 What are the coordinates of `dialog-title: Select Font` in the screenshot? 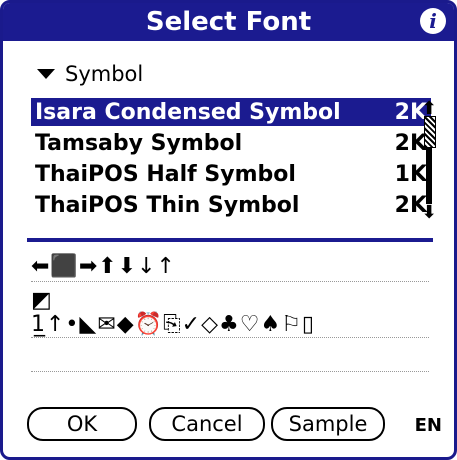 It's located at (228, 22).